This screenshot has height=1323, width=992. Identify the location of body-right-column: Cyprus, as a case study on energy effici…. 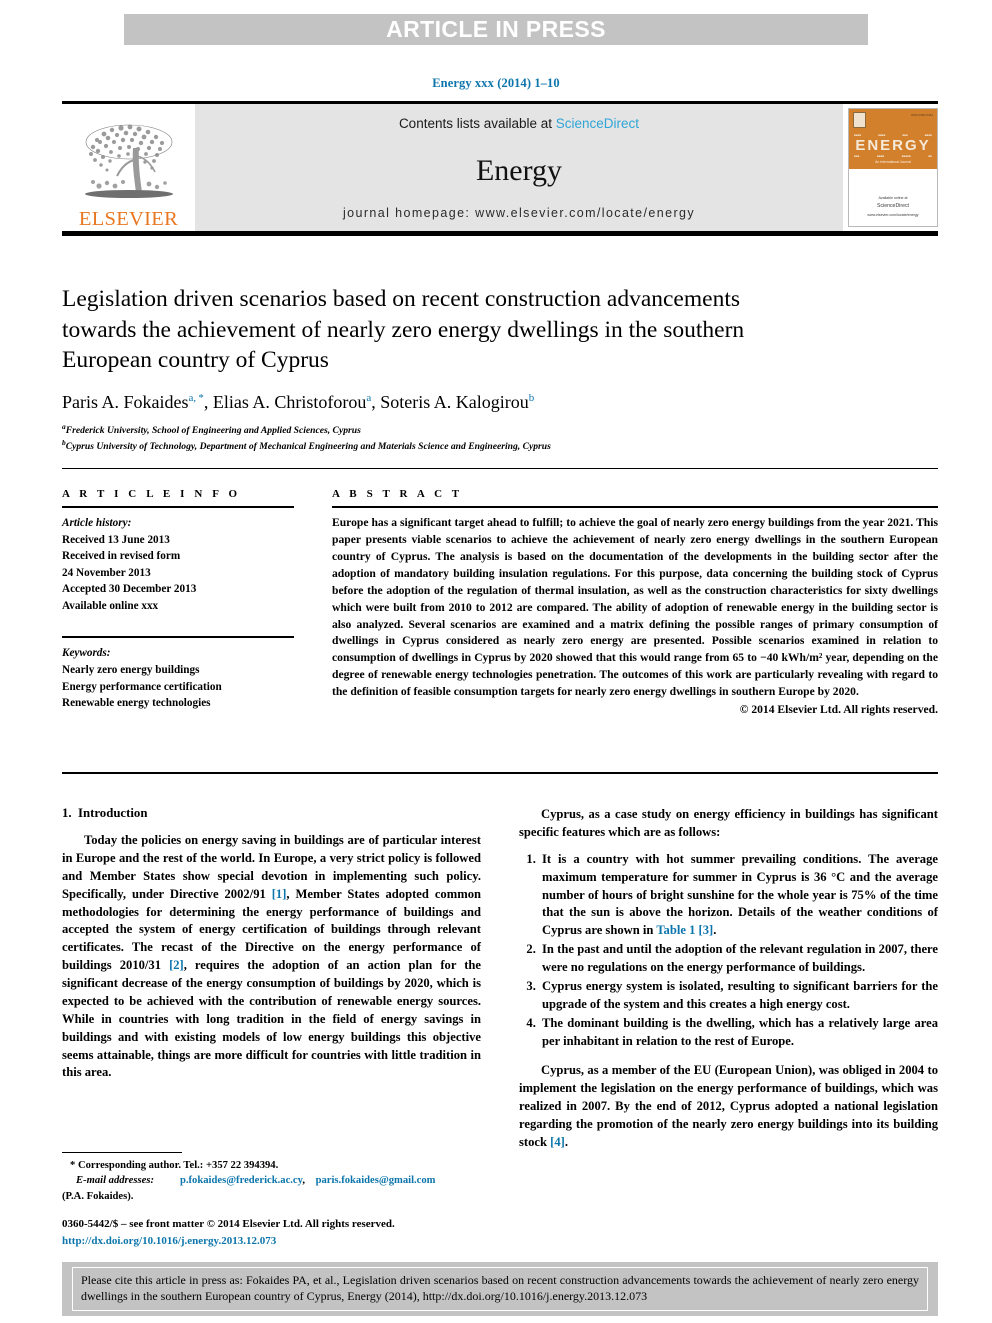
(728, 983).